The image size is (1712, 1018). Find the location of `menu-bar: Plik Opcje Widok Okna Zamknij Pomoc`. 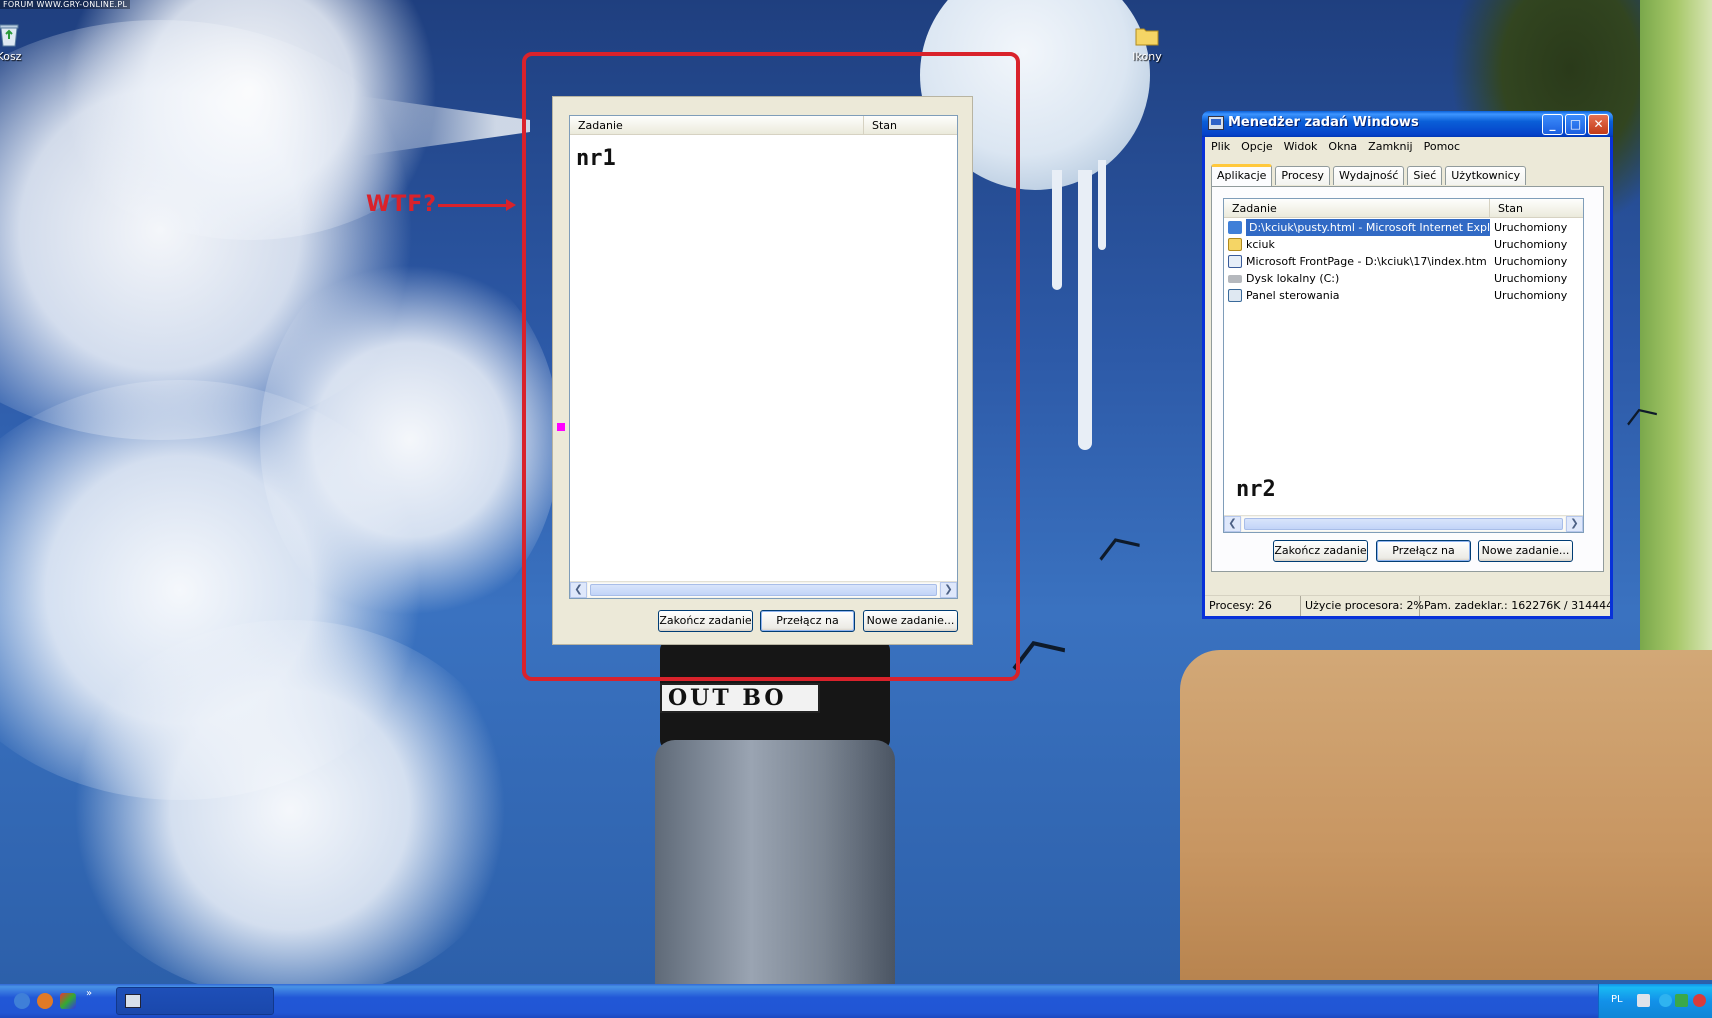

menu-bar: Plik Opcje Widok Okna Zamknij Pomoc is located at coordinates (1407, 147).